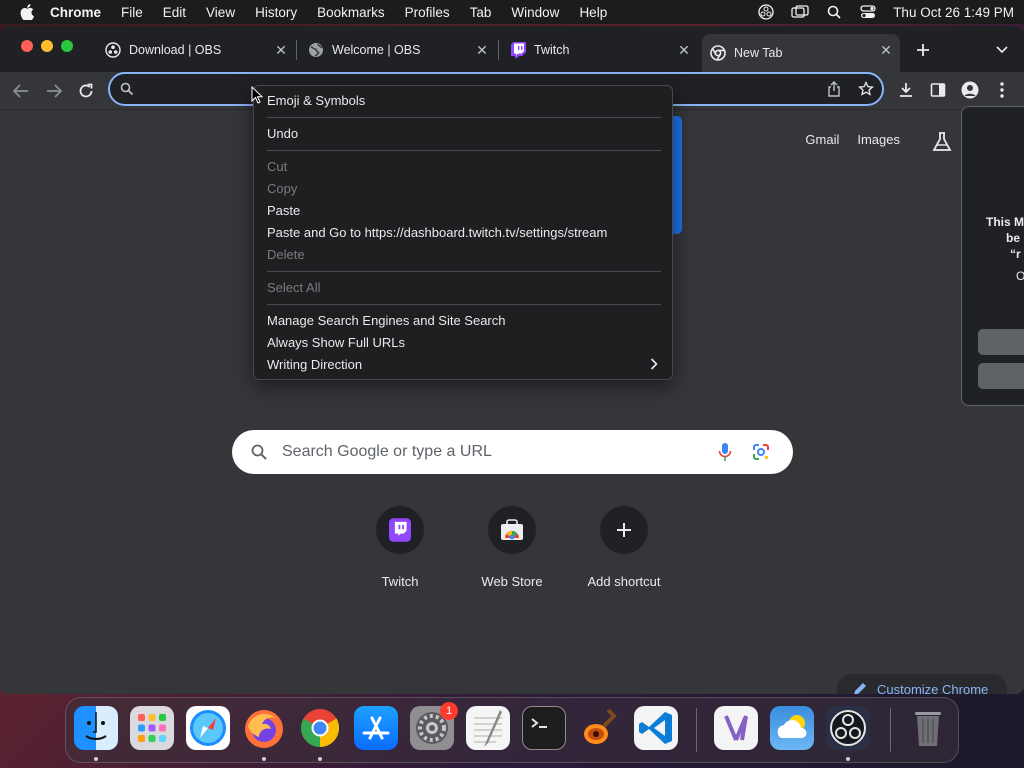 The height and width of the screenshot is (768, 1024). Describe the element at coordinates (656, 728) in the screenshot. I see `vscode-icon` at that location.